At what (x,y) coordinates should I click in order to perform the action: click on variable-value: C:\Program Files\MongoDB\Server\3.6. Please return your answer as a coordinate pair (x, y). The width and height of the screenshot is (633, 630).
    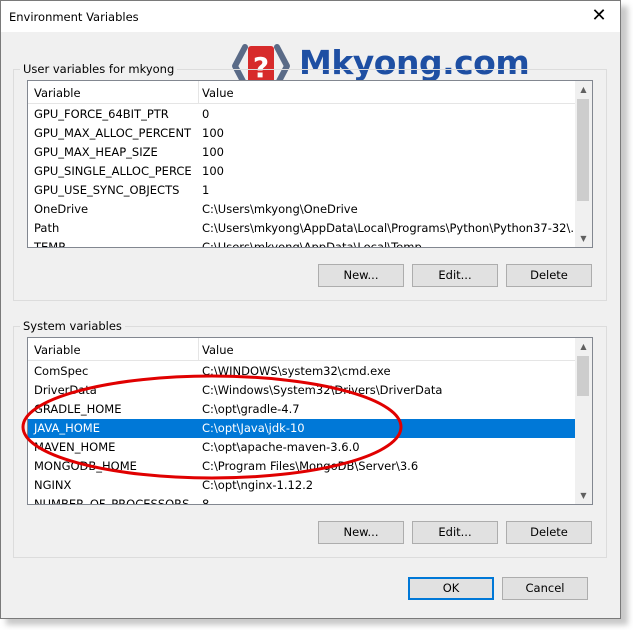
    Looking at the image, I should click on (310, 466).